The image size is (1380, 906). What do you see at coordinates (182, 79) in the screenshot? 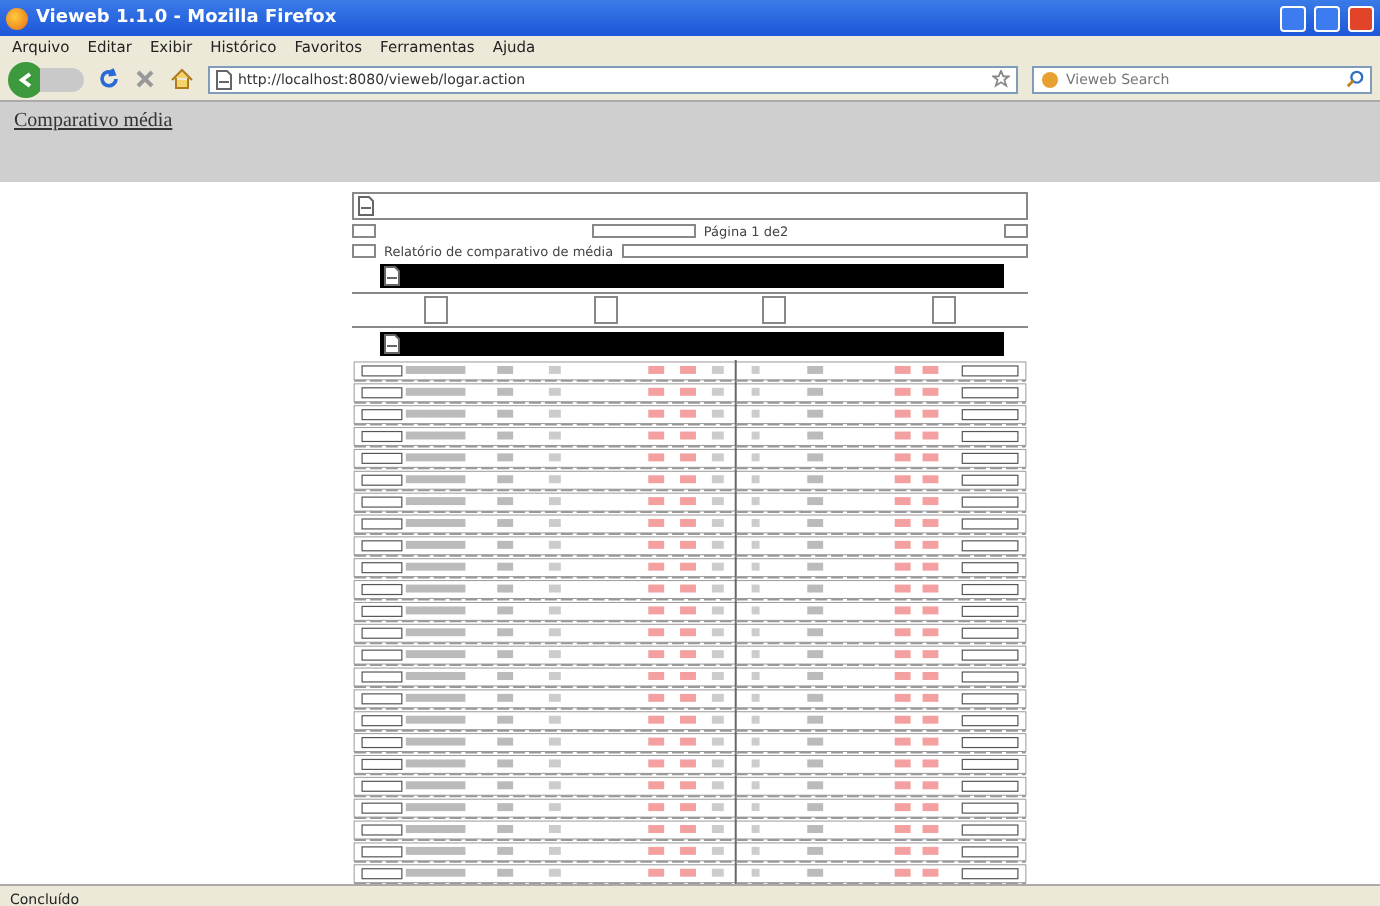
I see `home-icon` at bounding box center [182, 79].